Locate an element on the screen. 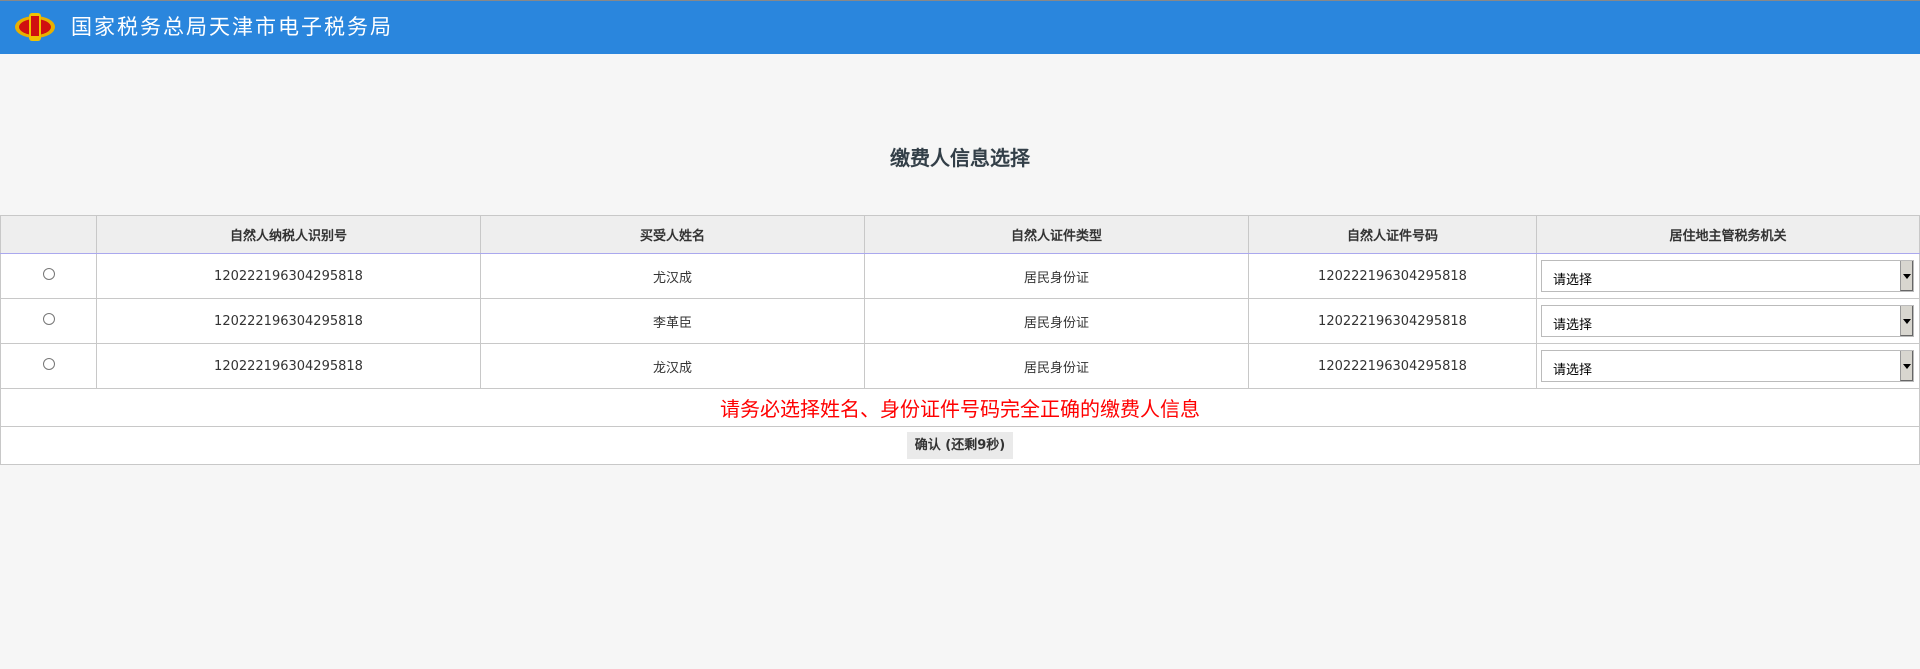 The height and width of the screenshot is (669, 1920). name-cell: 李革臣 is located at coordinates (672, 321).